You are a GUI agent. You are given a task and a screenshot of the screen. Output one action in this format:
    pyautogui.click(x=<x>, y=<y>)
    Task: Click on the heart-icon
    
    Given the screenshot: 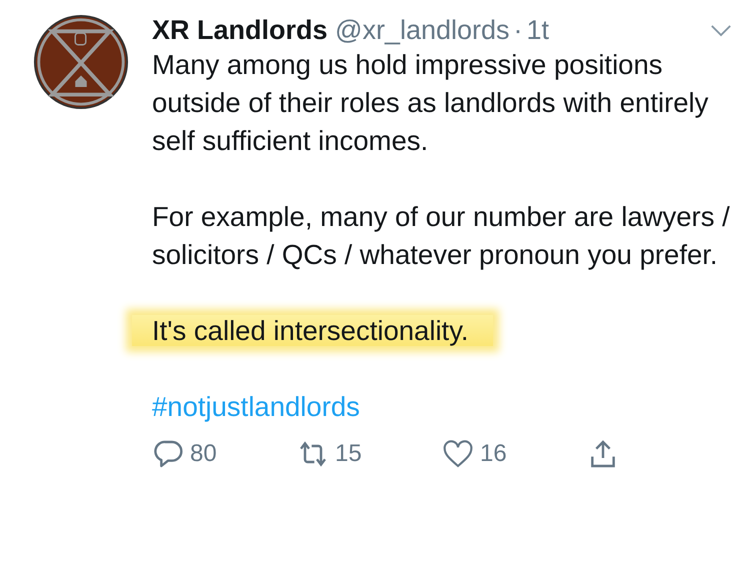 What is the action you would take?
    pyautogui.click(x=458, y=454)
    